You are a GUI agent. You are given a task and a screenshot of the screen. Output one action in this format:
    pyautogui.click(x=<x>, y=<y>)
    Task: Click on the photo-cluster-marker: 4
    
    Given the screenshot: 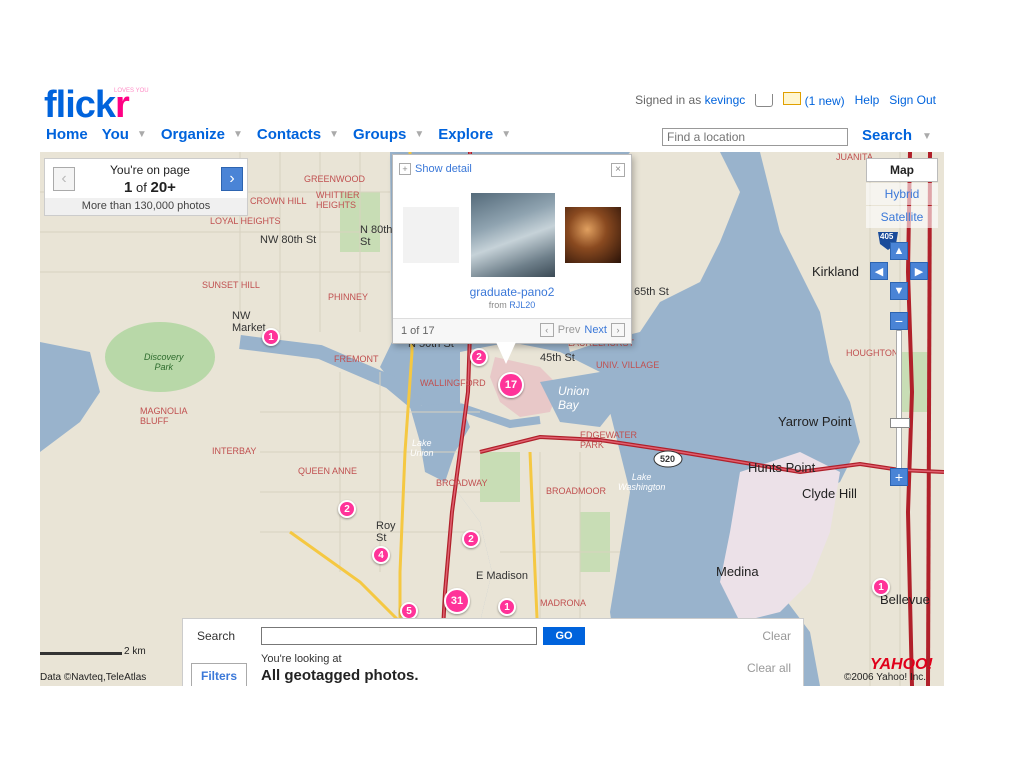 What is the action you would take?
    pyautogui.click(x=381, y=555)
    